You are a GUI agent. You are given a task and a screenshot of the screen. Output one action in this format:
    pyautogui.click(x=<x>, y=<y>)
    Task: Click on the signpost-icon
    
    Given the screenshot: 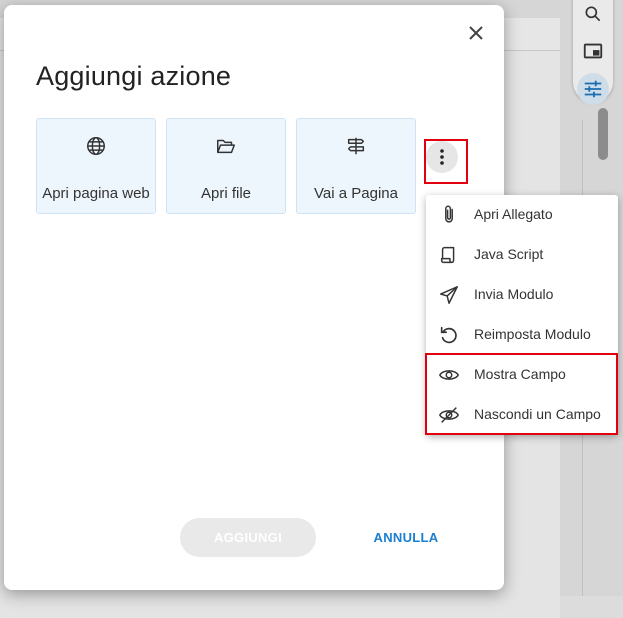 What is the action you would take?
    pyautogui.click(x=356, y=146)
    